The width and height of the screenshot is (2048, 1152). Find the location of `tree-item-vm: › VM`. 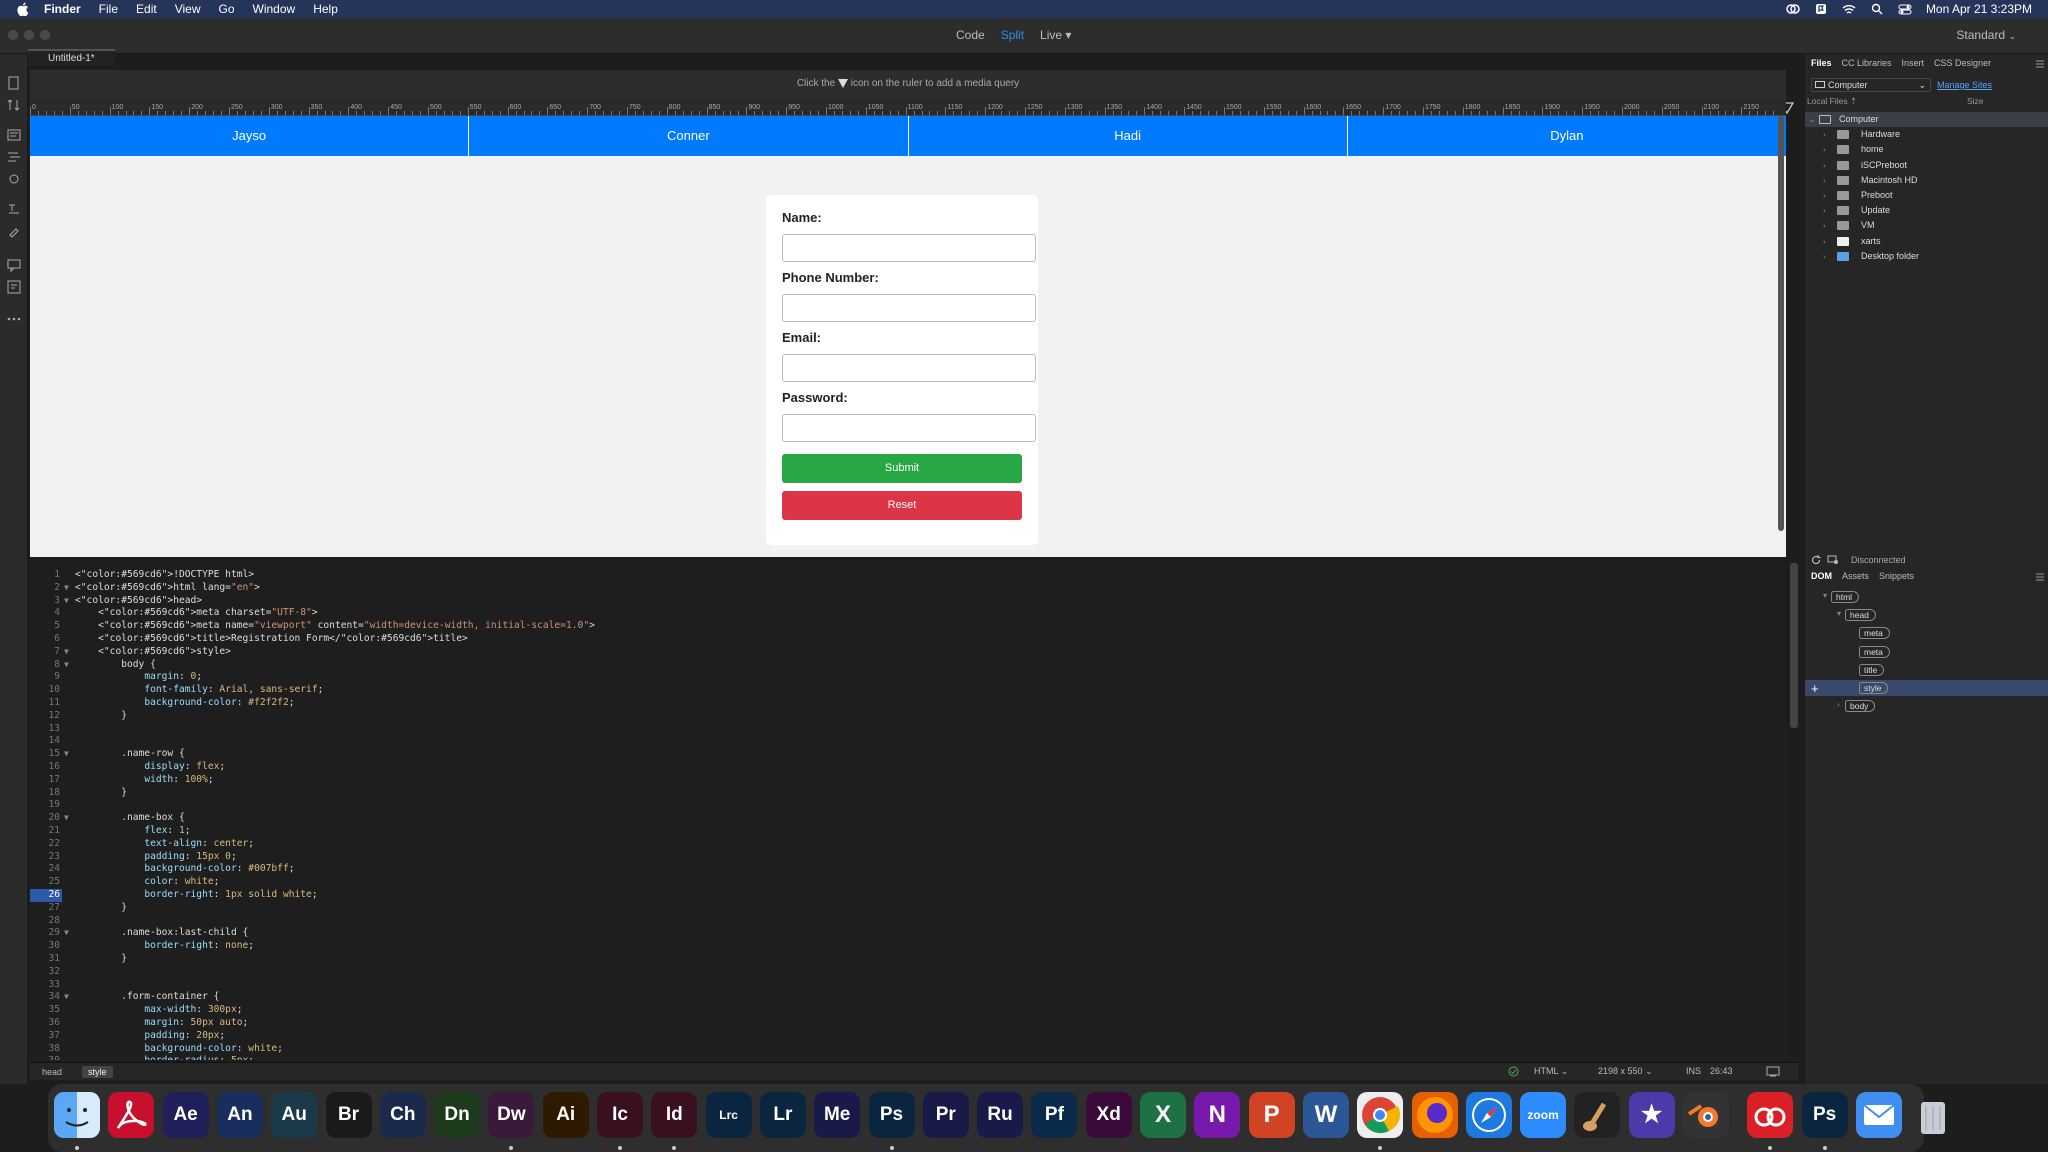

tree-item-vm: › VM is located at coordinates (1926, 225).